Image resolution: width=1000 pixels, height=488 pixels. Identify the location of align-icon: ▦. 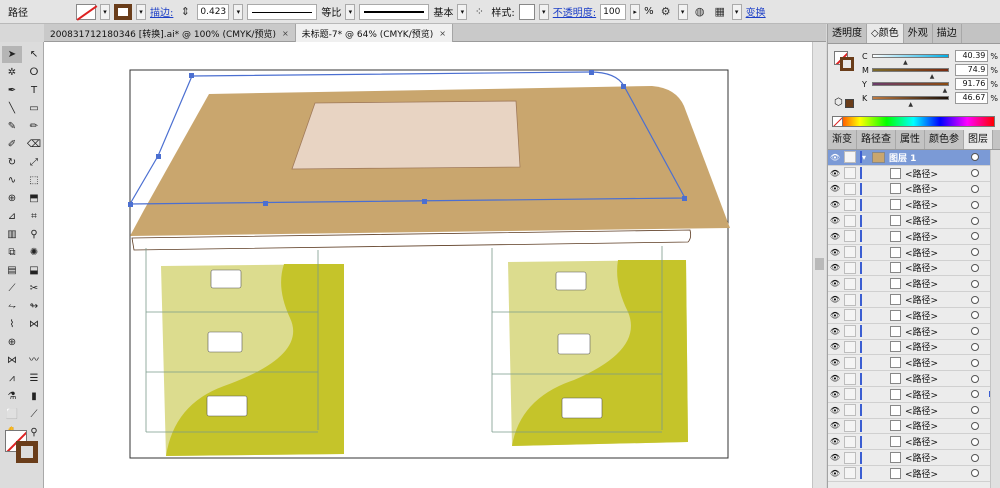
(720, 12).